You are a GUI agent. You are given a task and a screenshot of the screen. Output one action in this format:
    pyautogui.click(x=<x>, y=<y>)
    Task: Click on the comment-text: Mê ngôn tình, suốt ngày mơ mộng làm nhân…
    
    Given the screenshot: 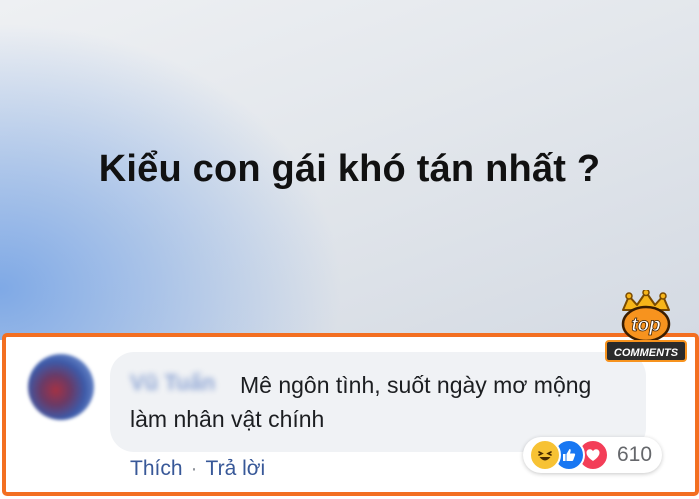 What is the action you would take?
    pyautogui.click(x=361, y=402)
    